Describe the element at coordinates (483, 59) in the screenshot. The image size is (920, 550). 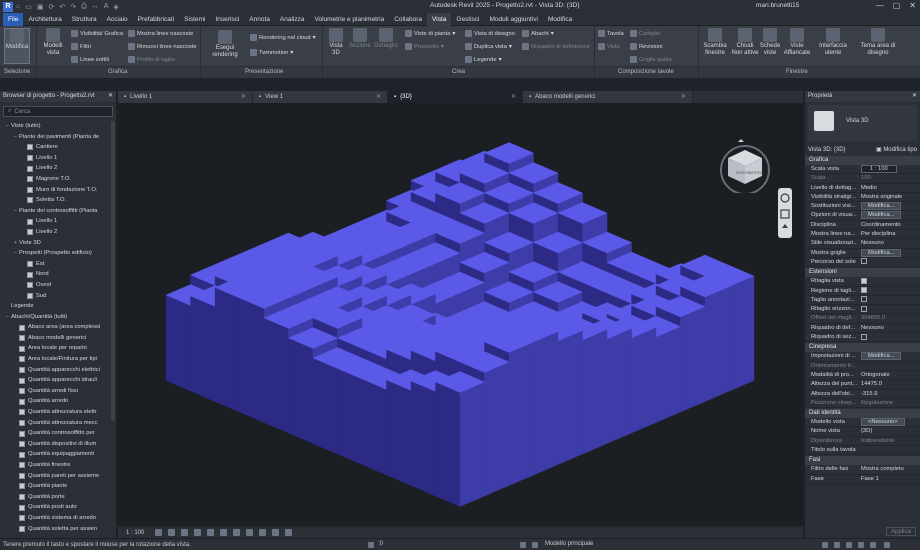
I see `legends-button: Legende ▾` at that location.